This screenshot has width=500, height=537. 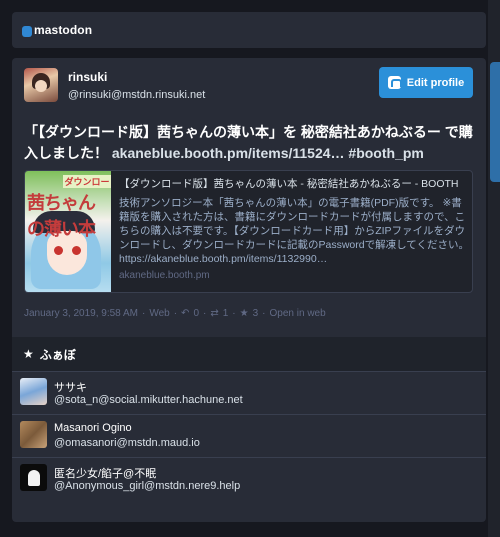 I want to click on status-timestamp: January 3, 2019, 9:58 AM, so click(x=81, y=313).